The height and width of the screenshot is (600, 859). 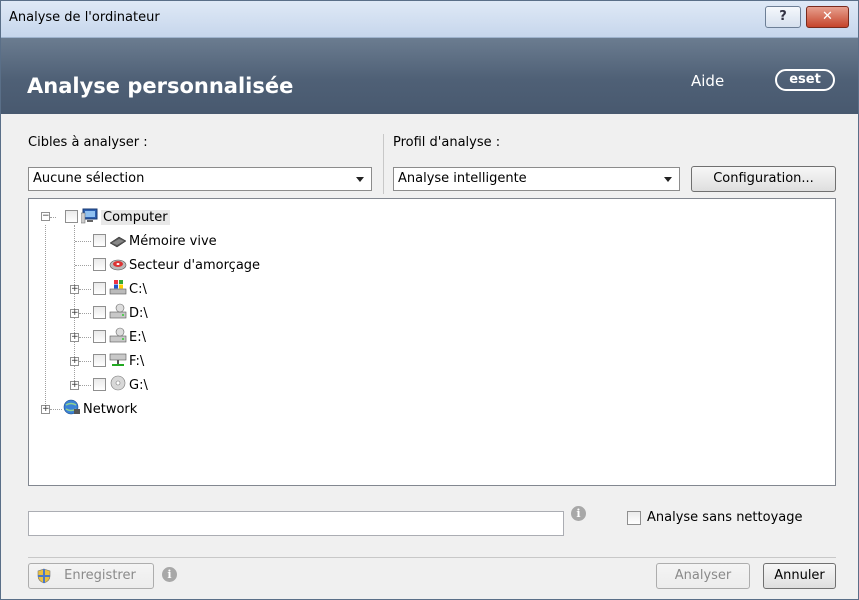 What do you see at coordinates (725, 517) in the screenshot?
I see `no-clean-label: Analyse sans nettoyage` at bounding box center [725, 517].